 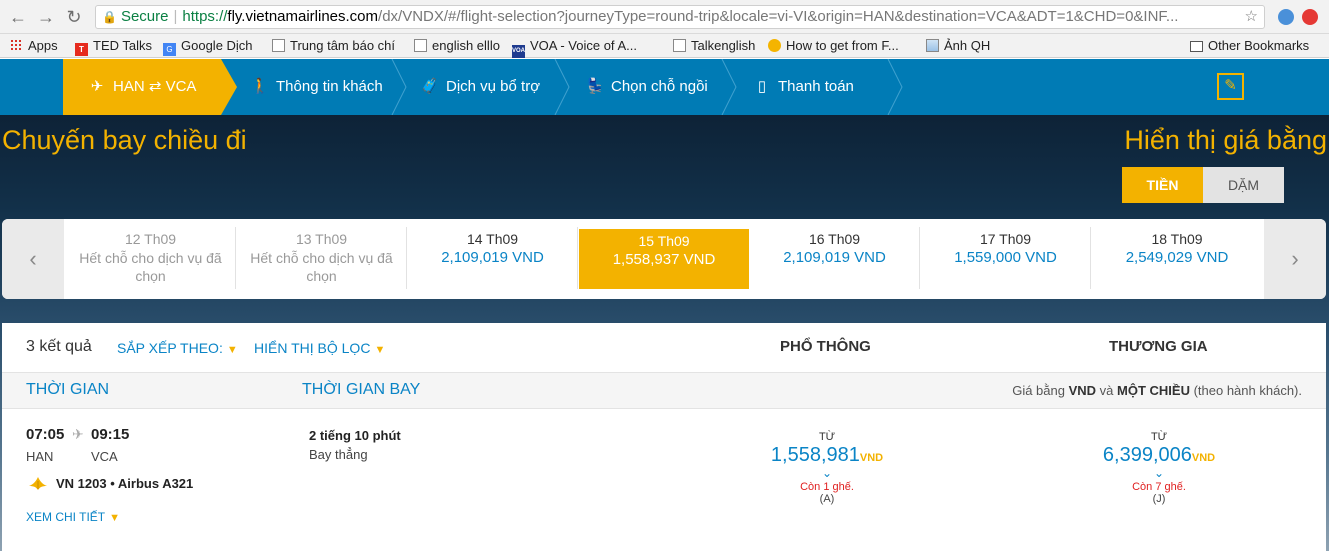 What do you see at coordinates (1251, 17) in the screenshot?
I see `bookmark-star-icon: ☆` at bounding box center [1251, 17].